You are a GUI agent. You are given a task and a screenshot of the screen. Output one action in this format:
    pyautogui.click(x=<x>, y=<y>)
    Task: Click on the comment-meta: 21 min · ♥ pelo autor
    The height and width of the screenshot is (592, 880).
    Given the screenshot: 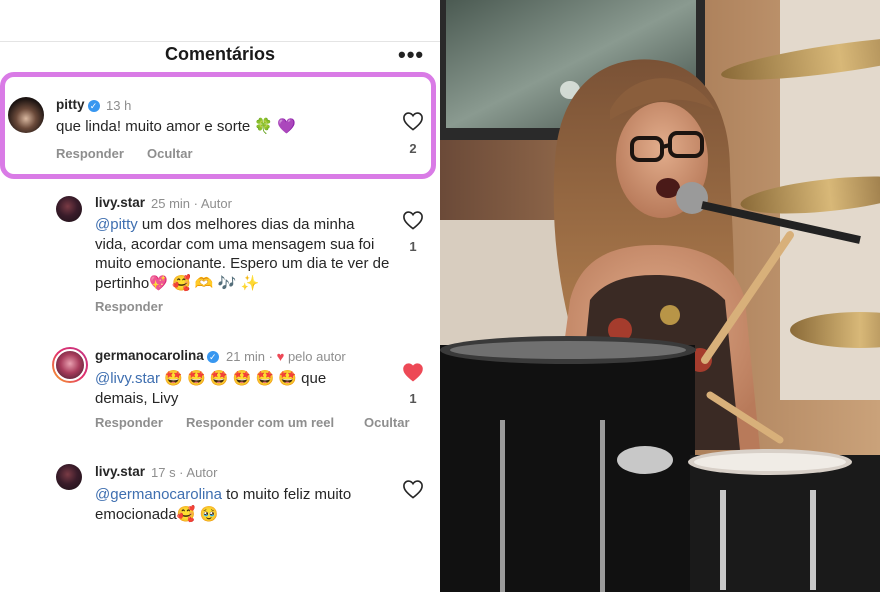 What is the action you would take?
    pyautogui.click(x=286, y=356)
    